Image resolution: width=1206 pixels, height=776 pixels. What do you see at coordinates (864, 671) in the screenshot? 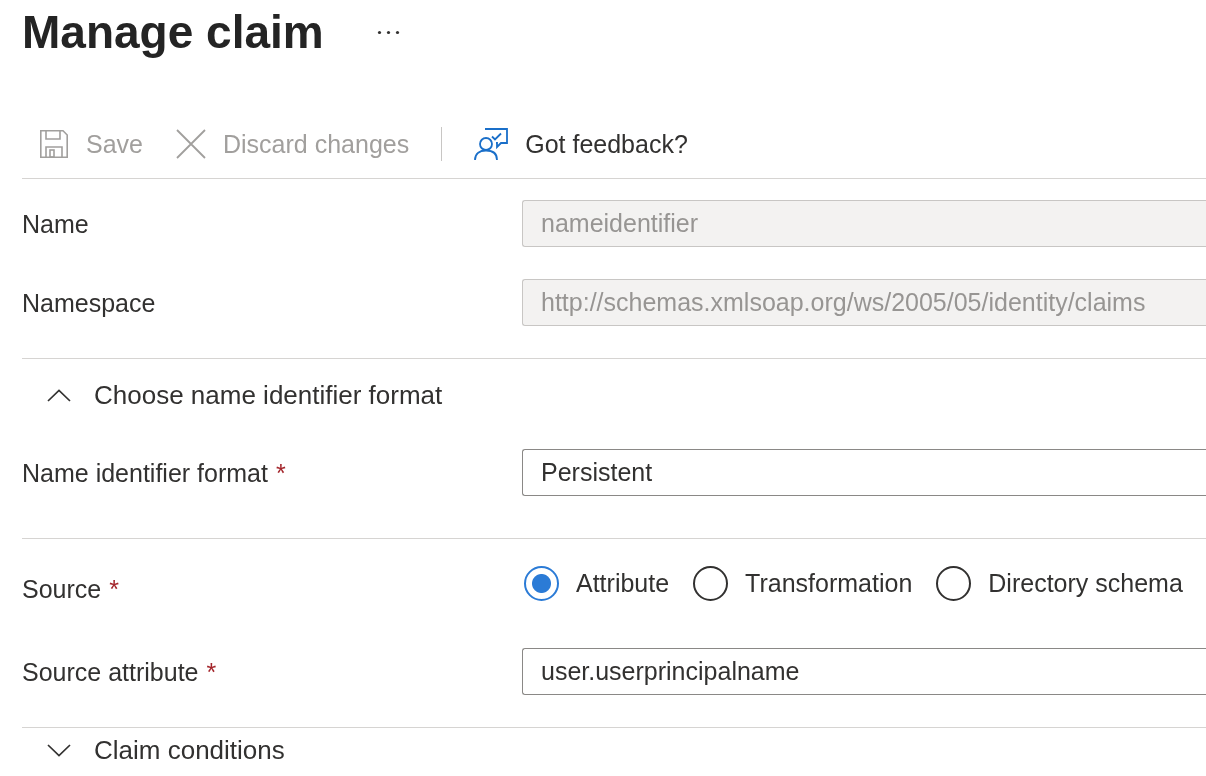
I see `text-field: user.userprincipalname` at bounding box center [864, 671].